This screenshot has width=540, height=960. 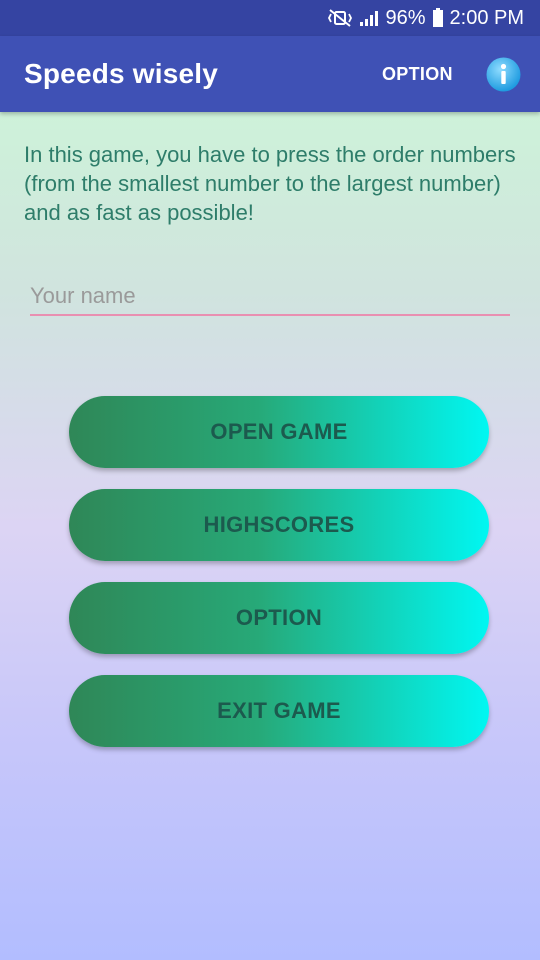 What do you see at coordinates (279, 711) in the screenshot?
I see `exit-game-button: EXIT GAME` at bounding box center [279, 711].